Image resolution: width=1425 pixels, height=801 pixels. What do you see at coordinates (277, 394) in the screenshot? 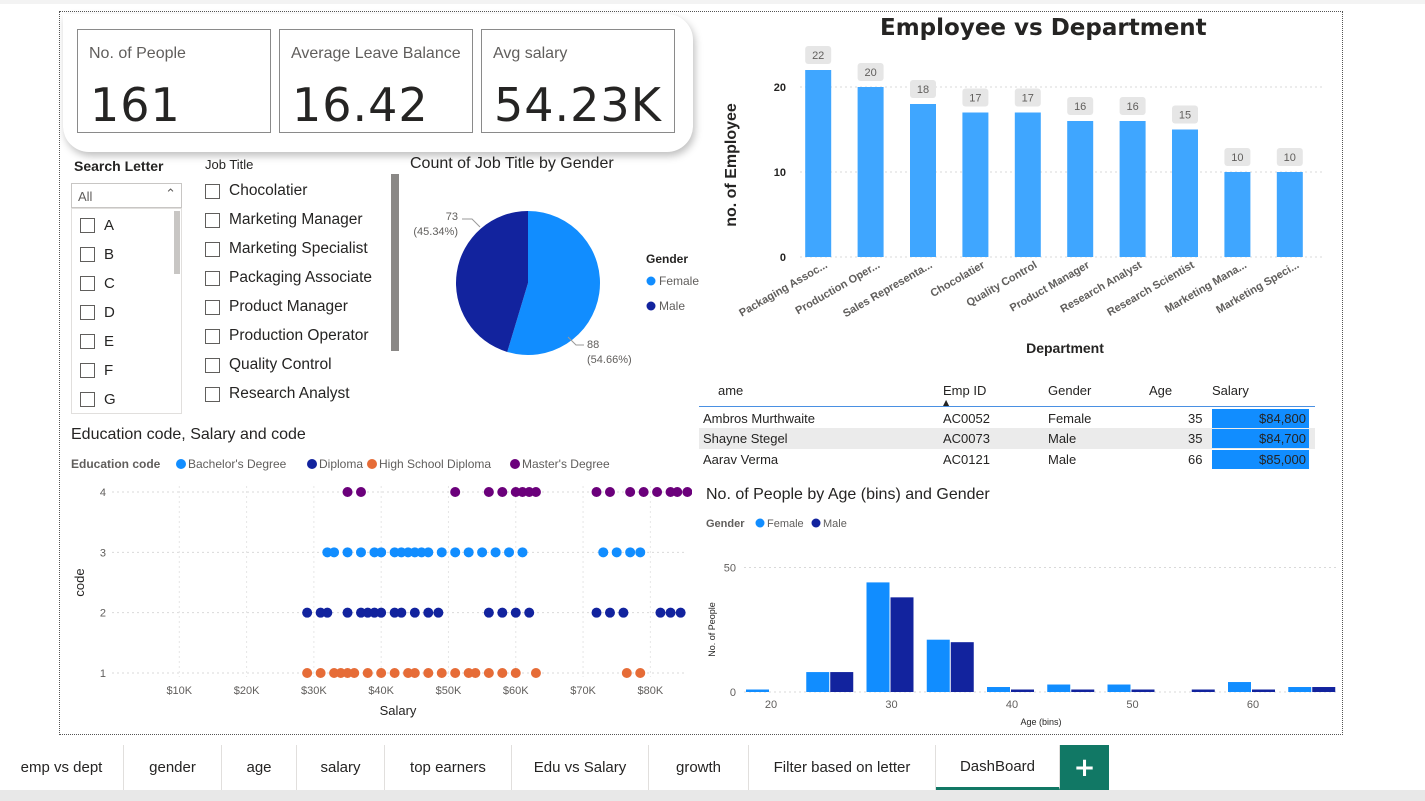
I see `job-option: Research Analyst` at bounding box center [277, 394].